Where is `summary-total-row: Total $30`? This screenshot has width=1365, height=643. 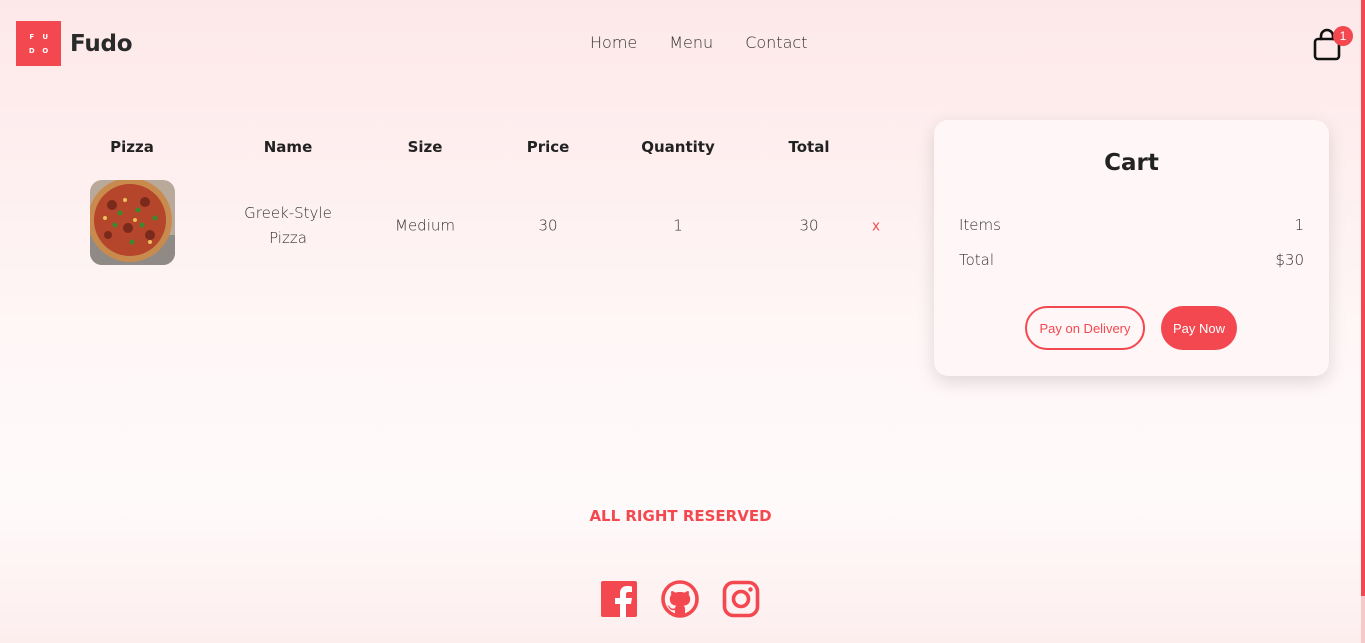 summary-total-row: Total $30 is located at coordinates (1131, 260).